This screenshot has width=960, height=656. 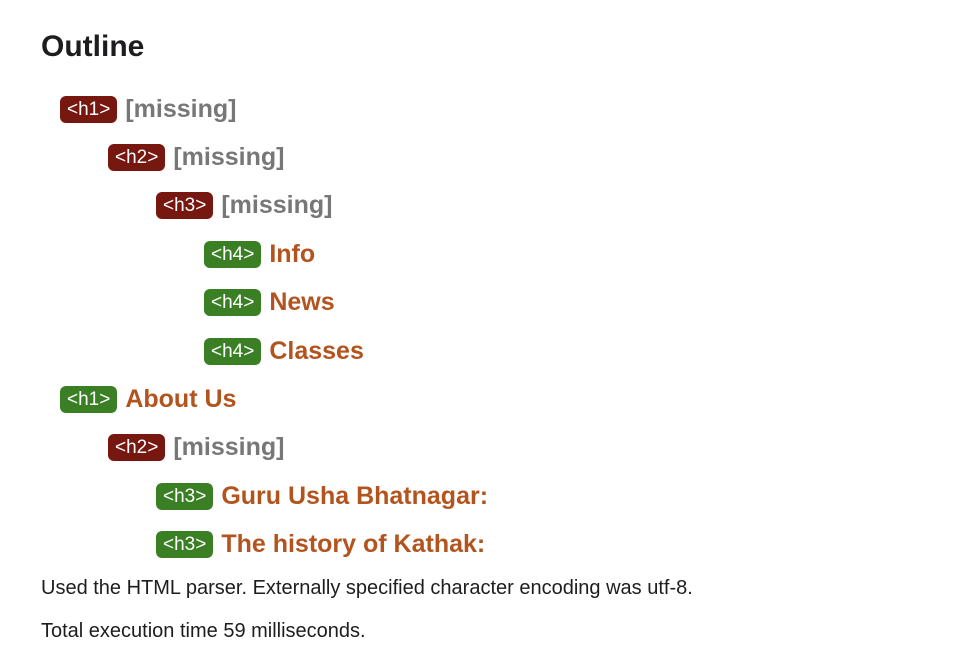 What do you see at coordinates (355, 495) in the screenshot?
I see `heading-text: Guru Usha Bhatnagar:` at bounding box center [355, 495].